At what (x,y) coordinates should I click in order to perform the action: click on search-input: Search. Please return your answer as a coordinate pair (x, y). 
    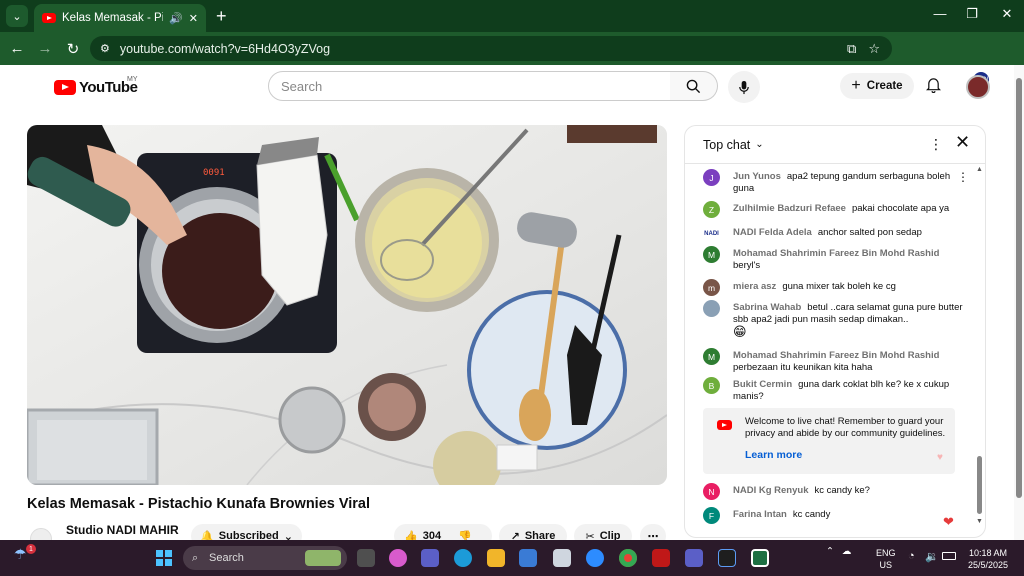
    Looking at the image, I should click on (469, 86).